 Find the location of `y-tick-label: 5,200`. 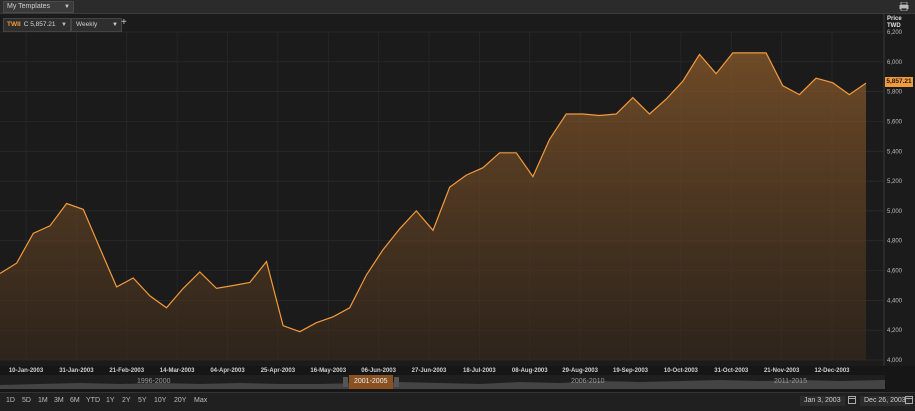

y-tick-label: 5,200 is located at coordinates (895, 182).